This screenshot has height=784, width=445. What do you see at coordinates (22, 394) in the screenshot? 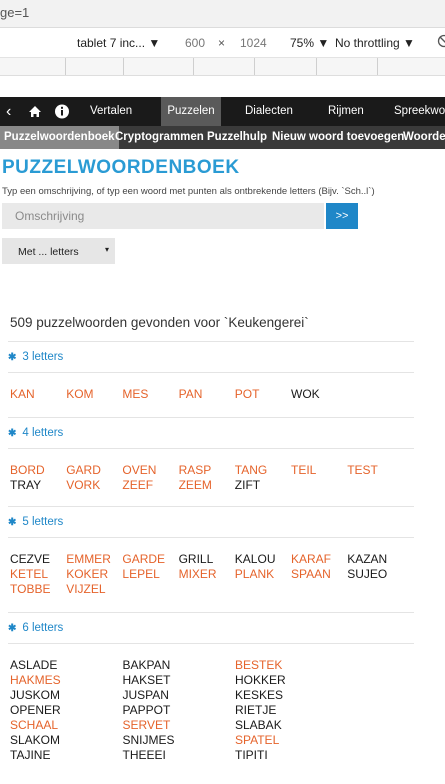
I see `word-link: KAN` at bounding box center [22, 394].